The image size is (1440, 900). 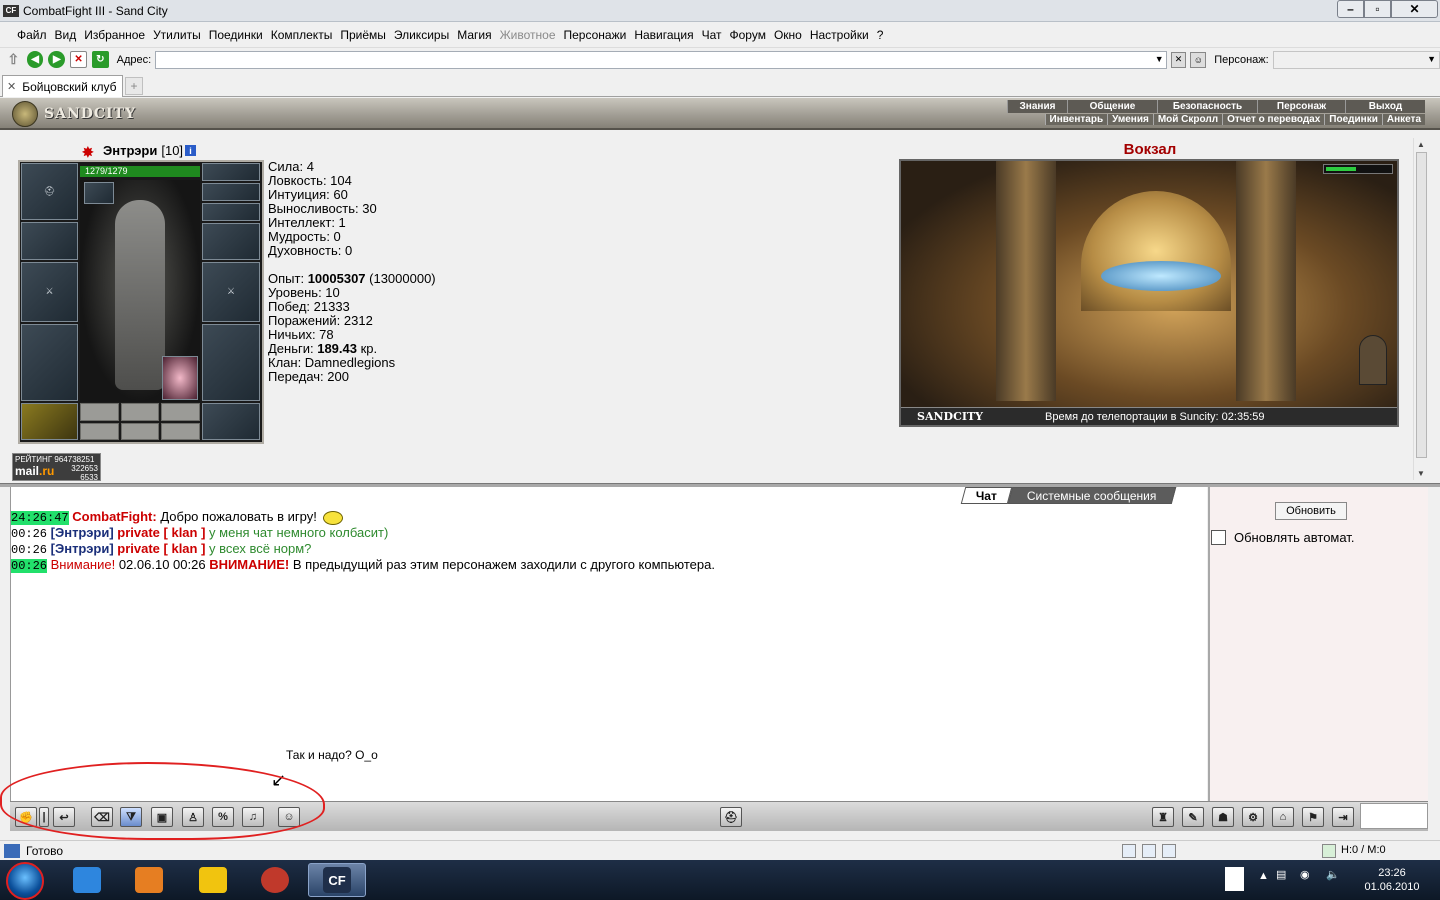 What do you see at coordinates (134, 86) in the screenshot?
I see `new-tab-icon: +` at bounding box center [134, 86].